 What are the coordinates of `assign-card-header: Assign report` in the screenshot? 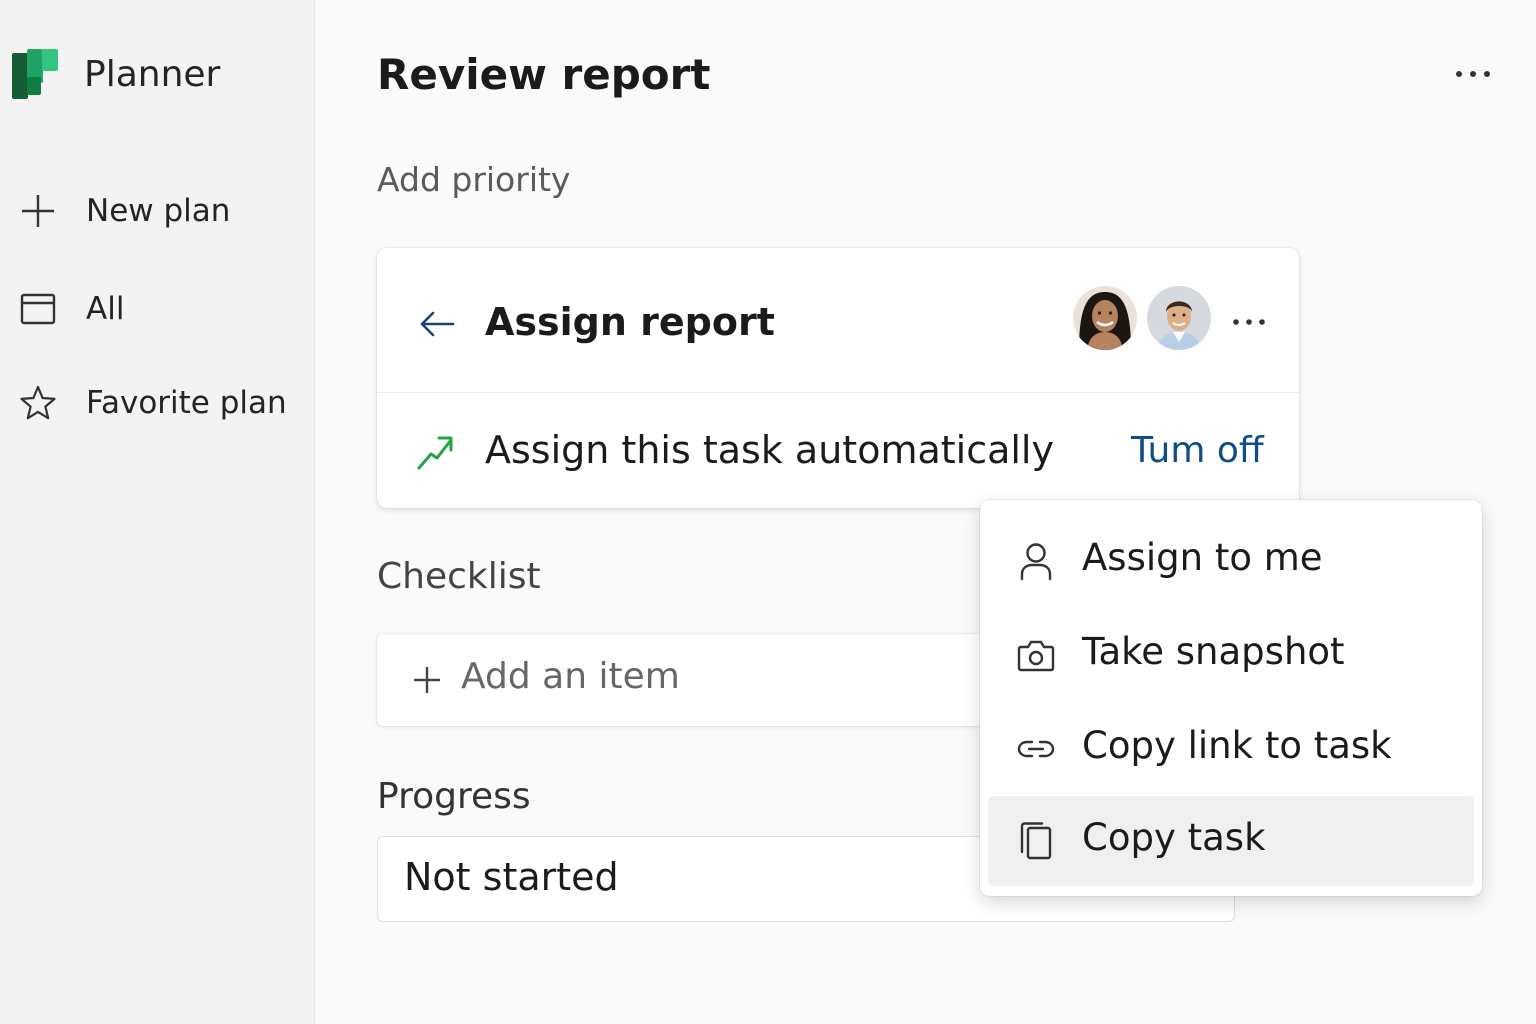 It's located at (838, 320).